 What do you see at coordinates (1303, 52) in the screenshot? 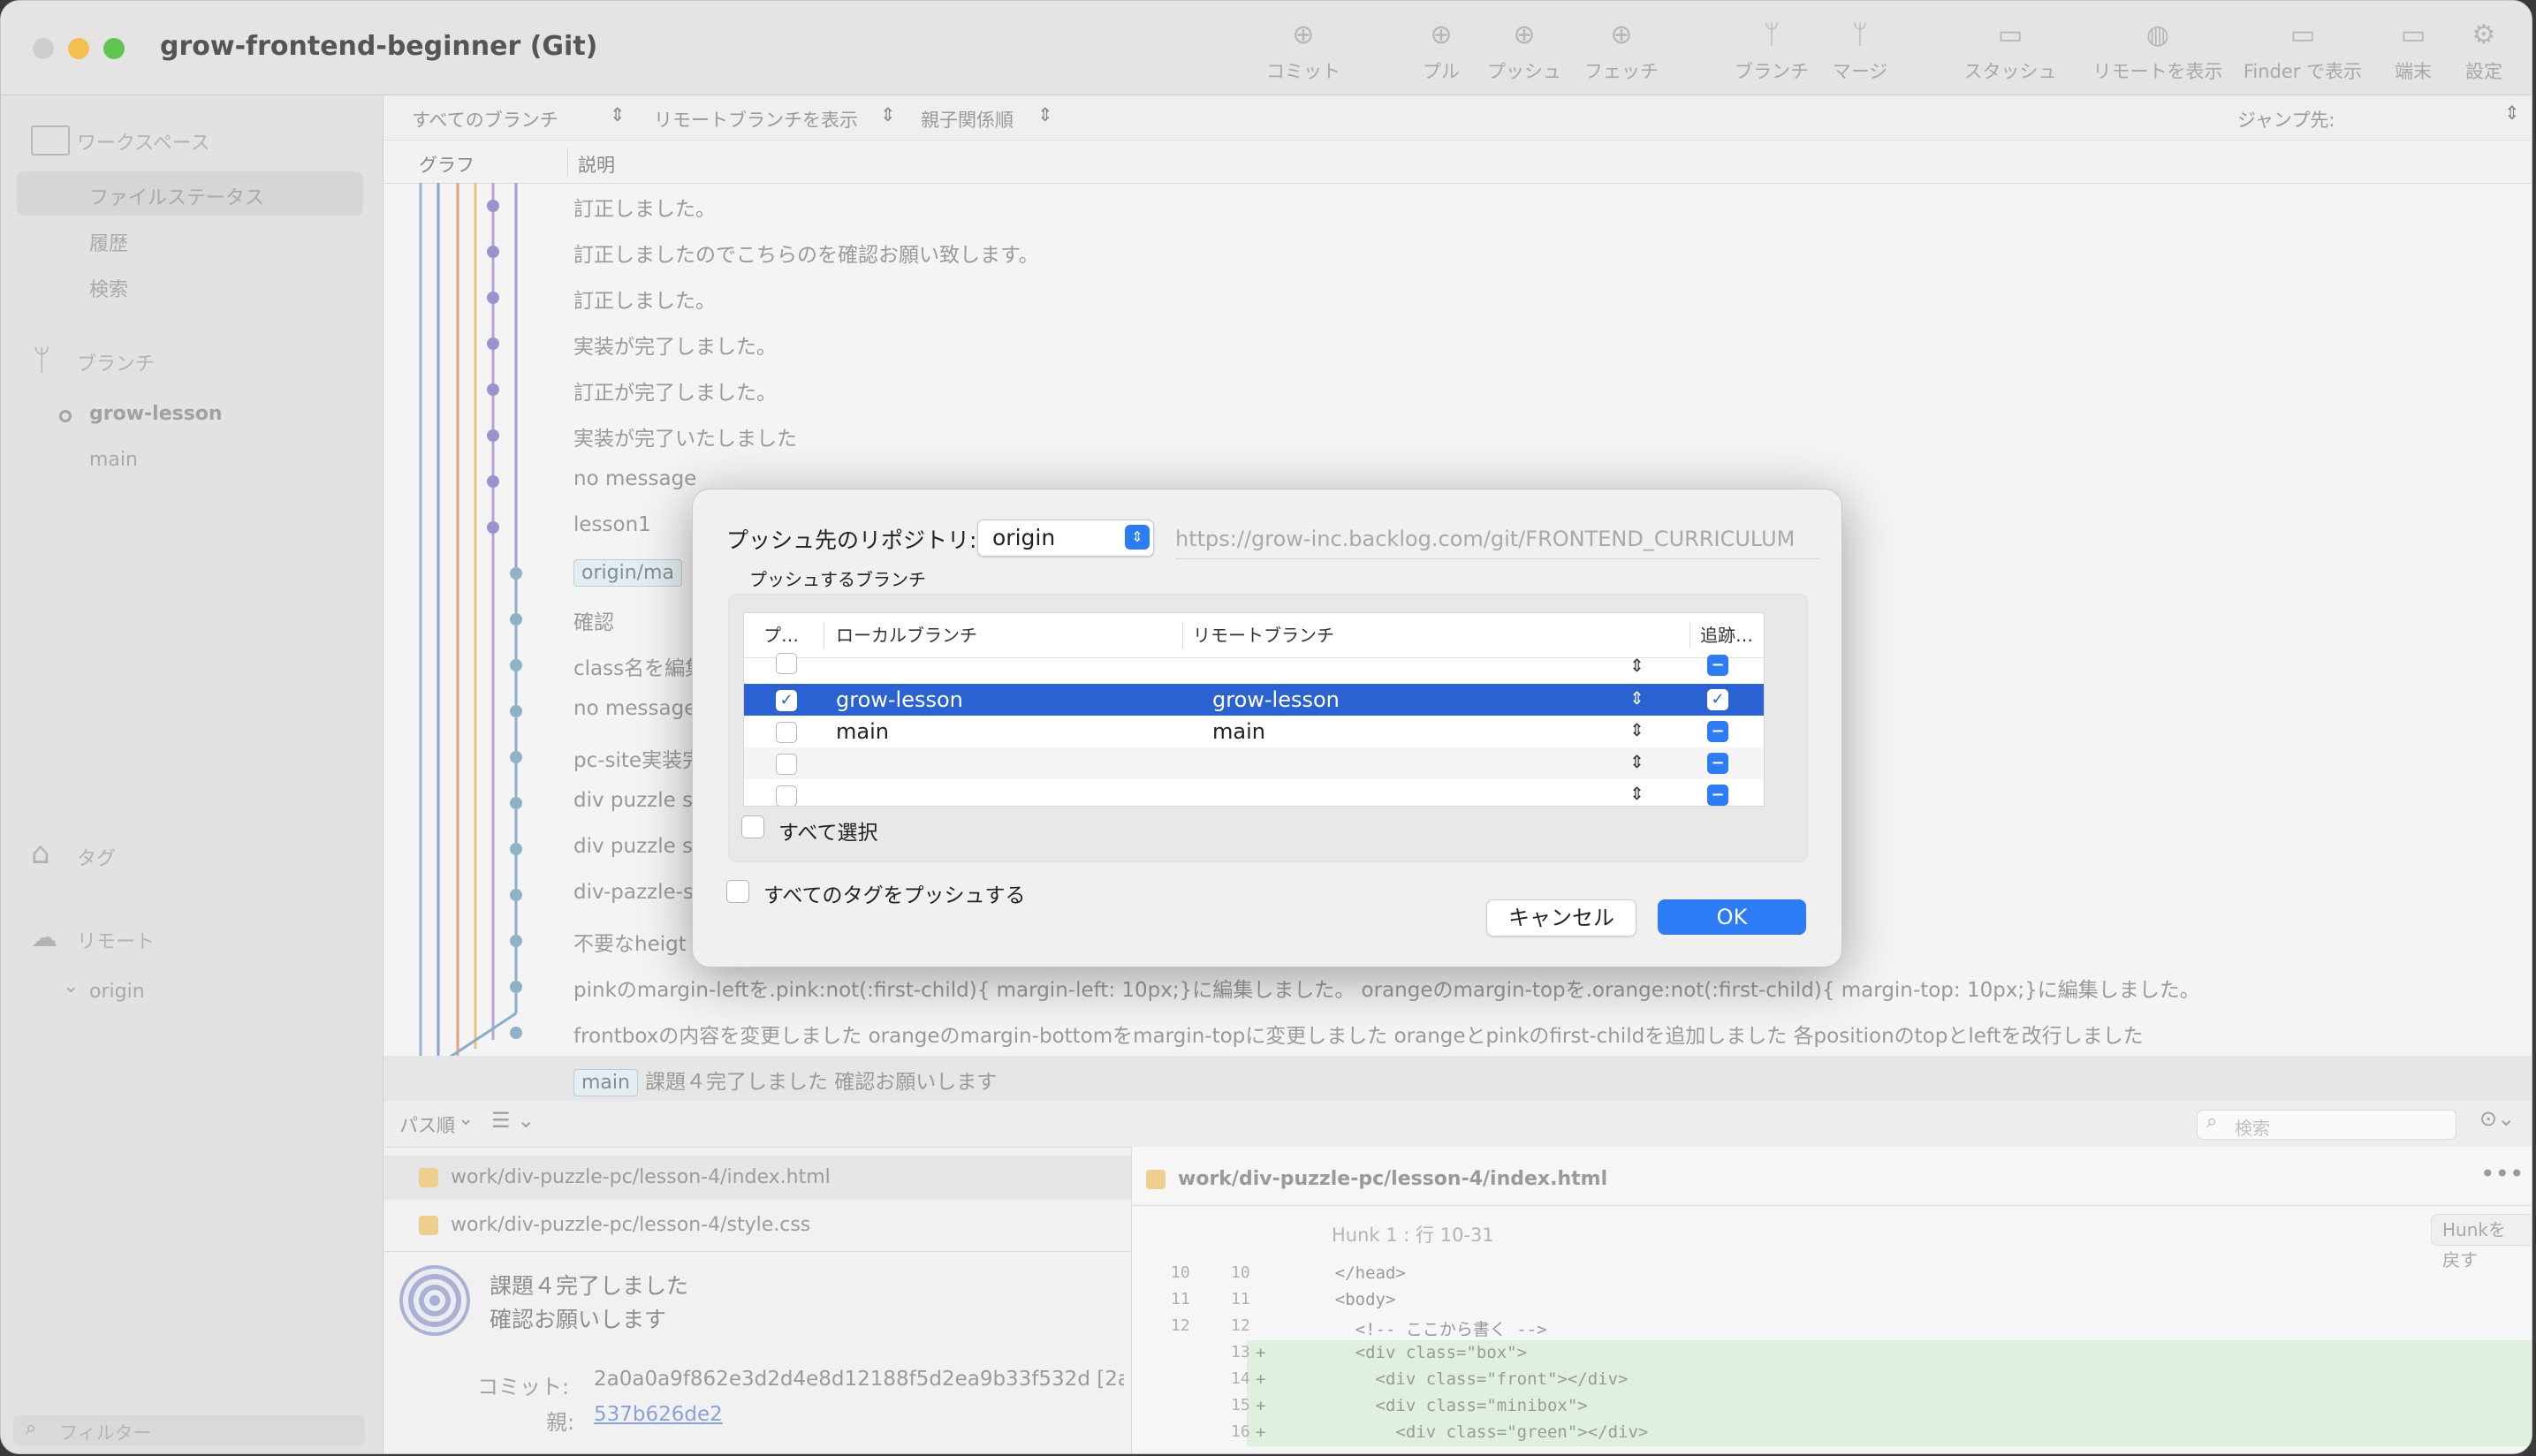
I see `toolbar-commit-button: ⊕ コミット` at bounding box center [1303, 52].